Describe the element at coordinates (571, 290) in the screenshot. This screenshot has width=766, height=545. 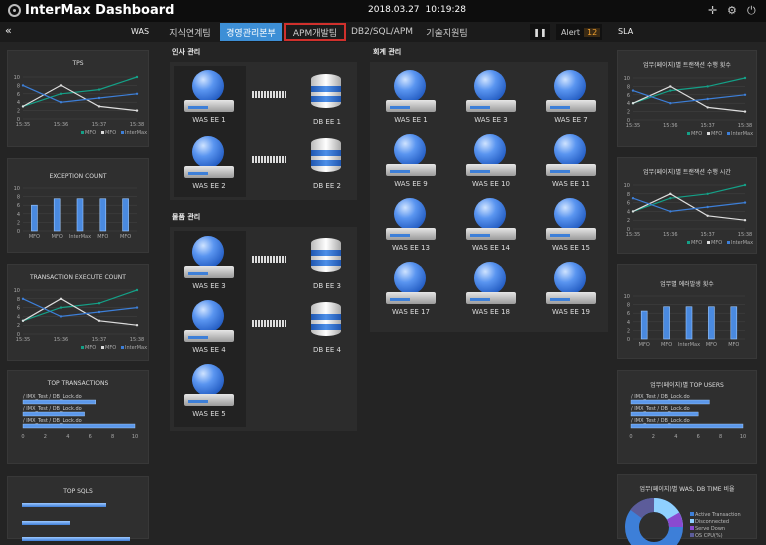
I see `was-server: WAS EE 19` at that location.